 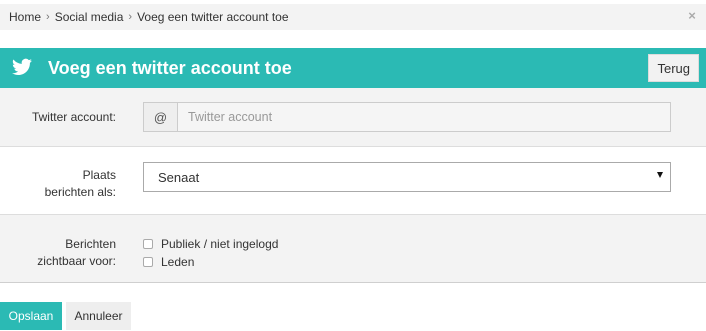 What do you see at coordinates (90, 244) in the screenshot?
I see `visibility-label-line1: Berichten` at bounding box center [90, 244].